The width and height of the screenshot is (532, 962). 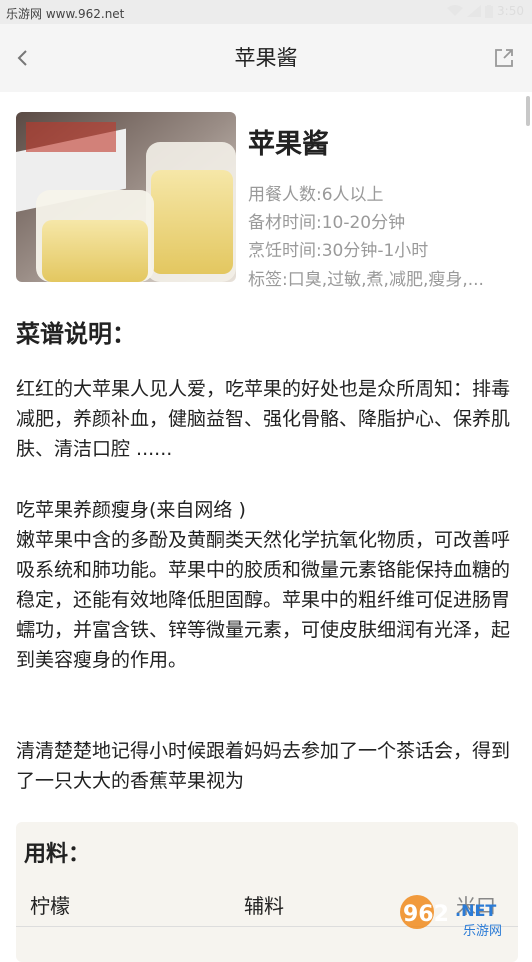 What do you see at coordinates (126, 197) in the screenshot?
I see `recipe-image` at bounding box center [126, 197].